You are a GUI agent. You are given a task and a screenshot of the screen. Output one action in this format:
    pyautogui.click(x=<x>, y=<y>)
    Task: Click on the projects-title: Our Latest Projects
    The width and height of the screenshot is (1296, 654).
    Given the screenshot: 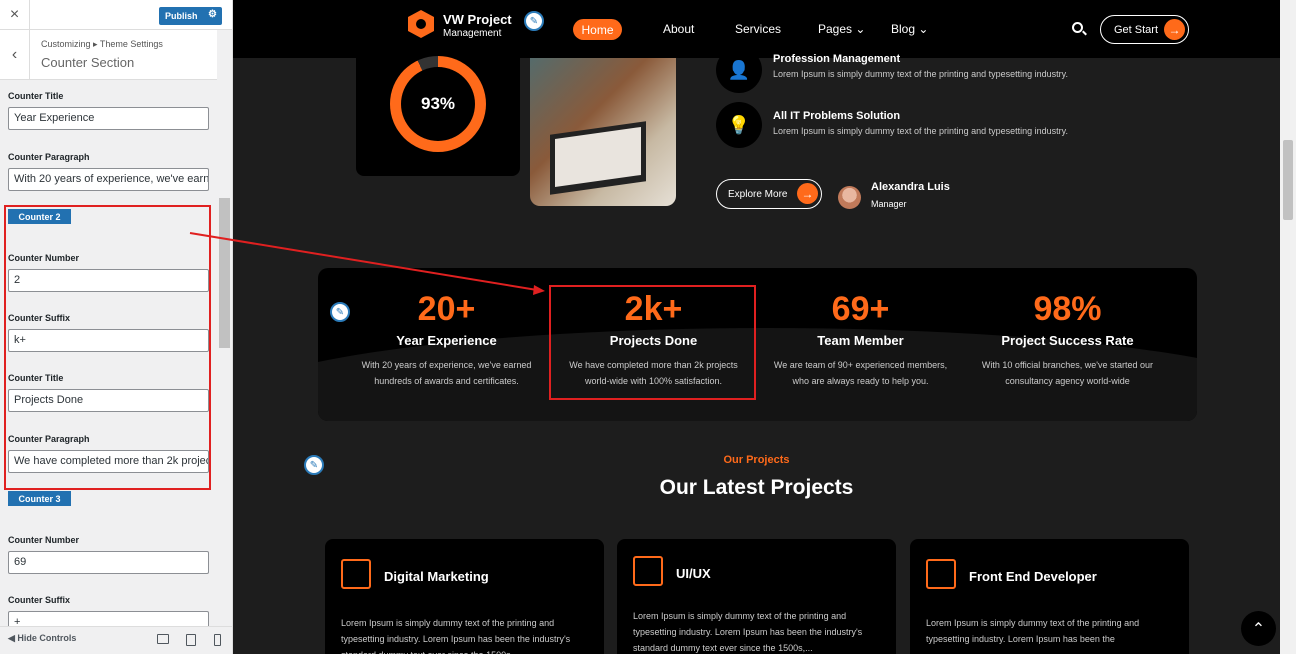 What is the action you would take?
    pyautogui.click(x=756, y=487)
    